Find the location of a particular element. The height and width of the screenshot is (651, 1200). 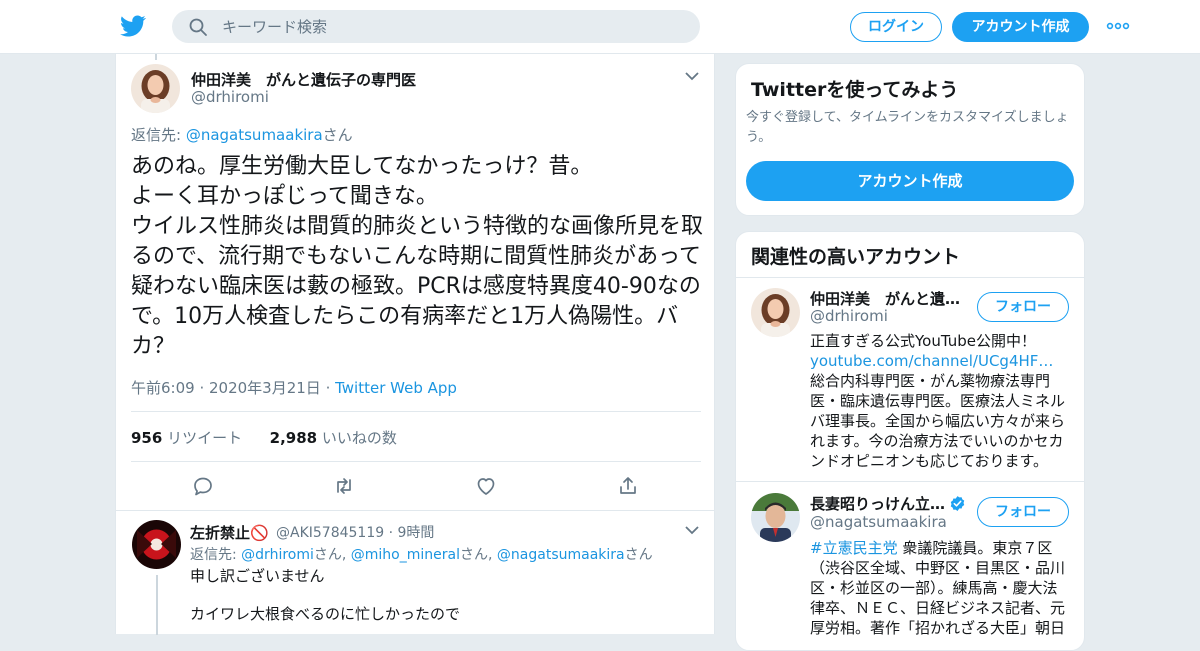

likes-count: 2,988 is located at coordinates (293, 438).